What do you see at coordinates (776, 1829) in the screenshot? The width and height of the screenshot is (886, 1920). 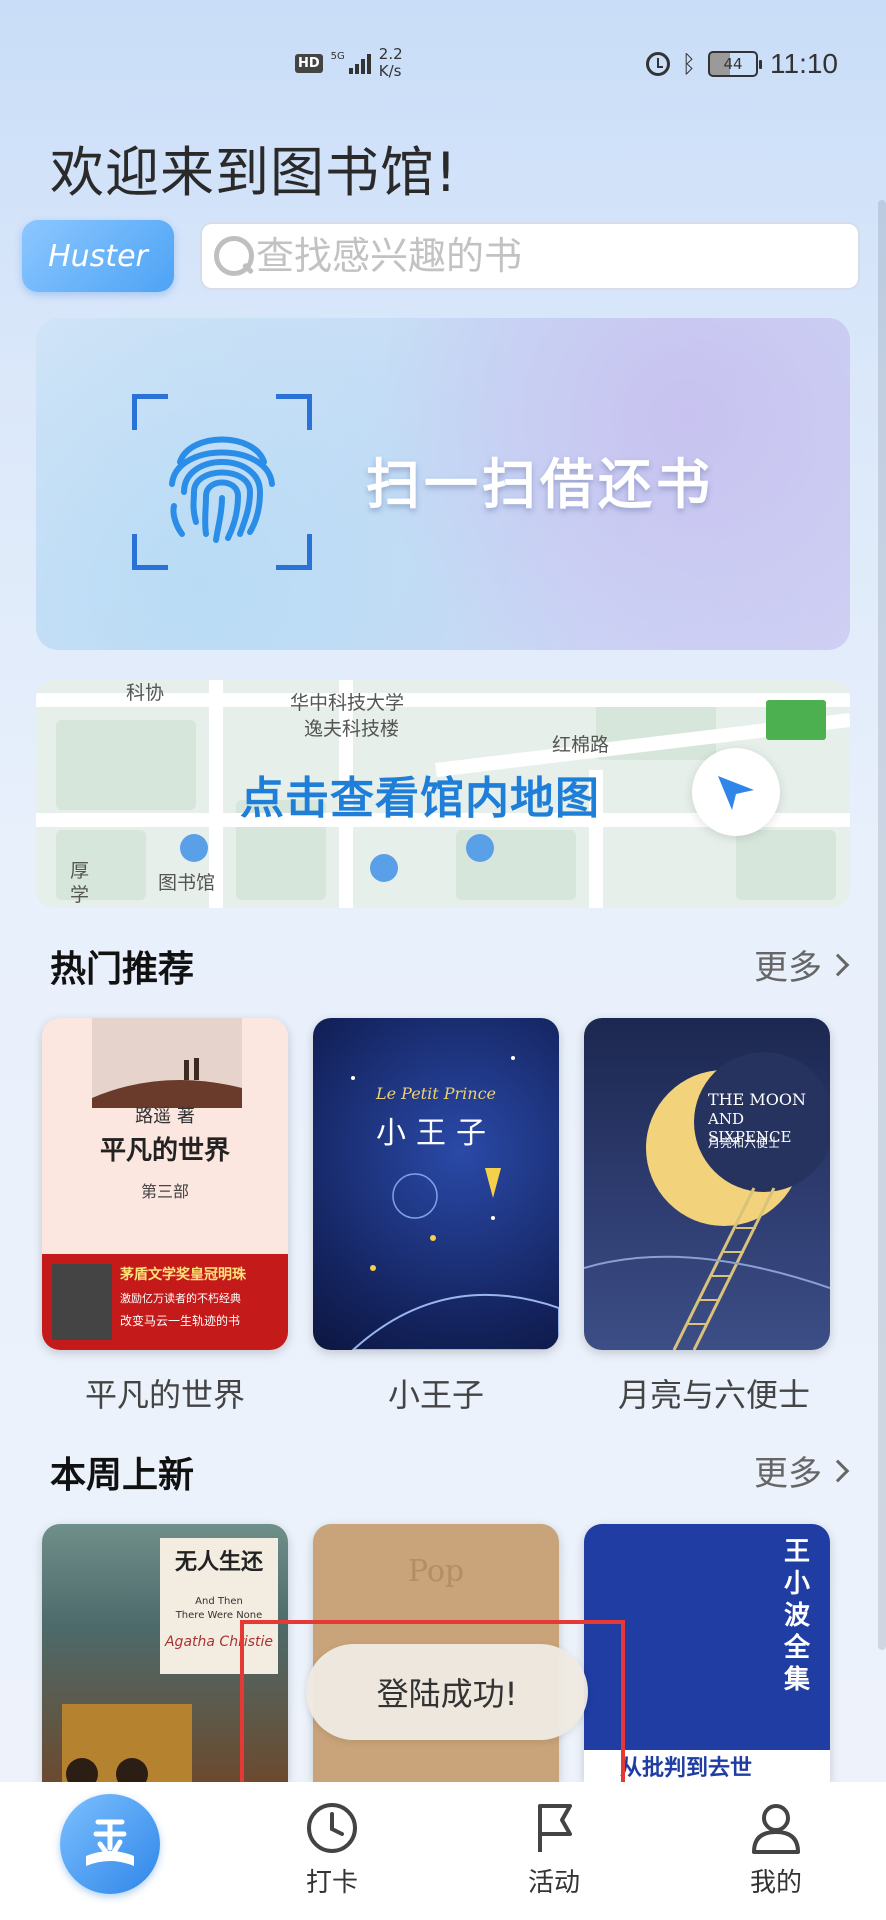 I see `user-icon` at bounding box center [776, 1829].